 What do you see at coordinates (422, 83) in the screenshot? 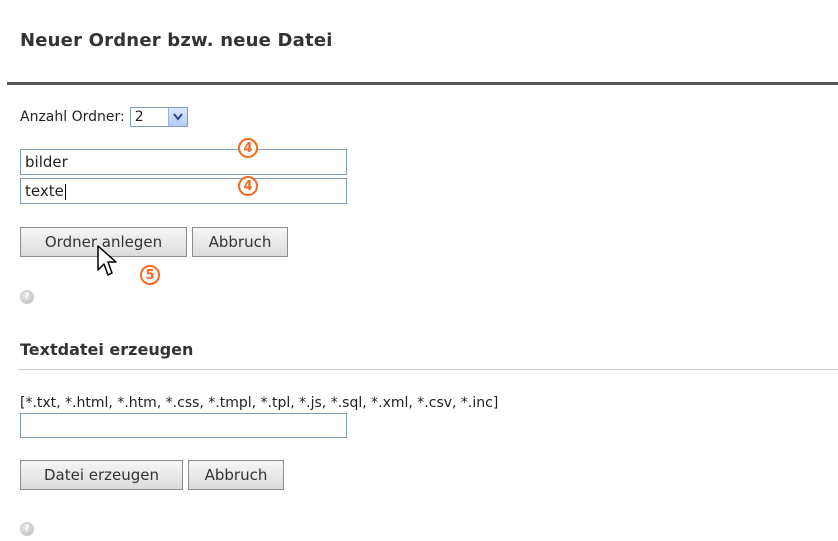
I see `title-divider` at bounding box center [422, 83].